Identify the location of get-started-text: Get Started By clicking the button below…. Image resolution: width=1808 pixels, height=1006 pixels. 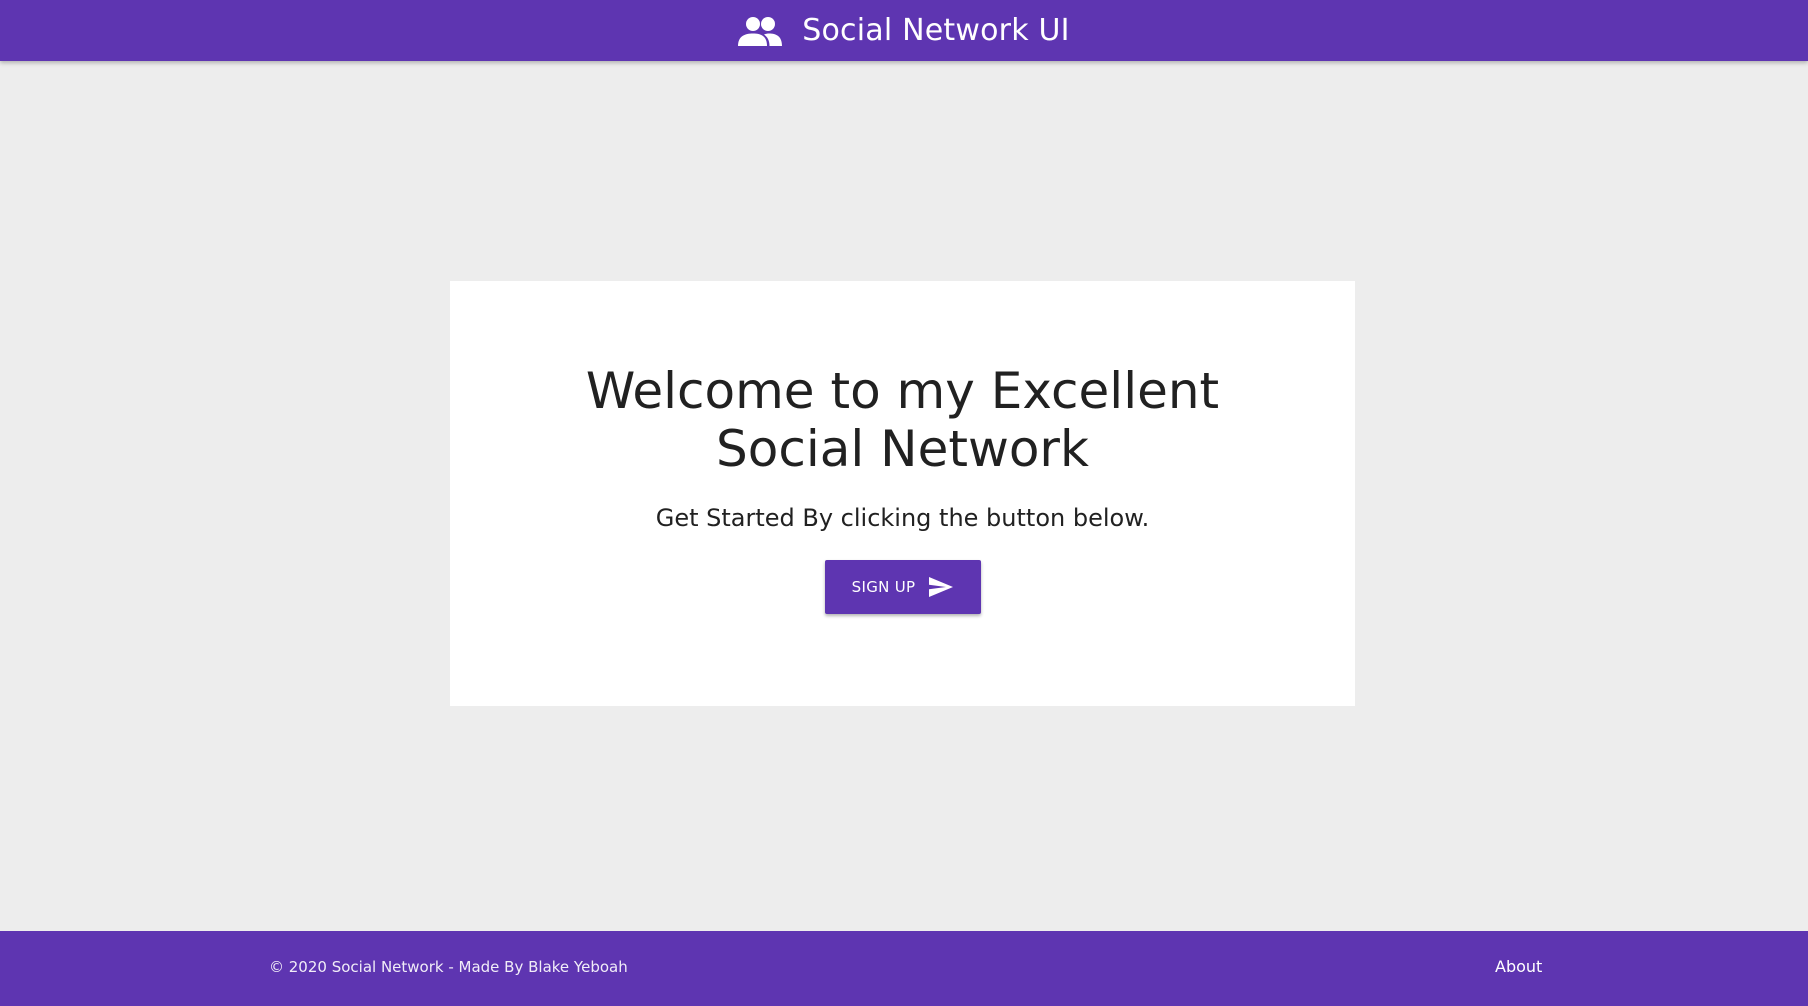
(902, 518).